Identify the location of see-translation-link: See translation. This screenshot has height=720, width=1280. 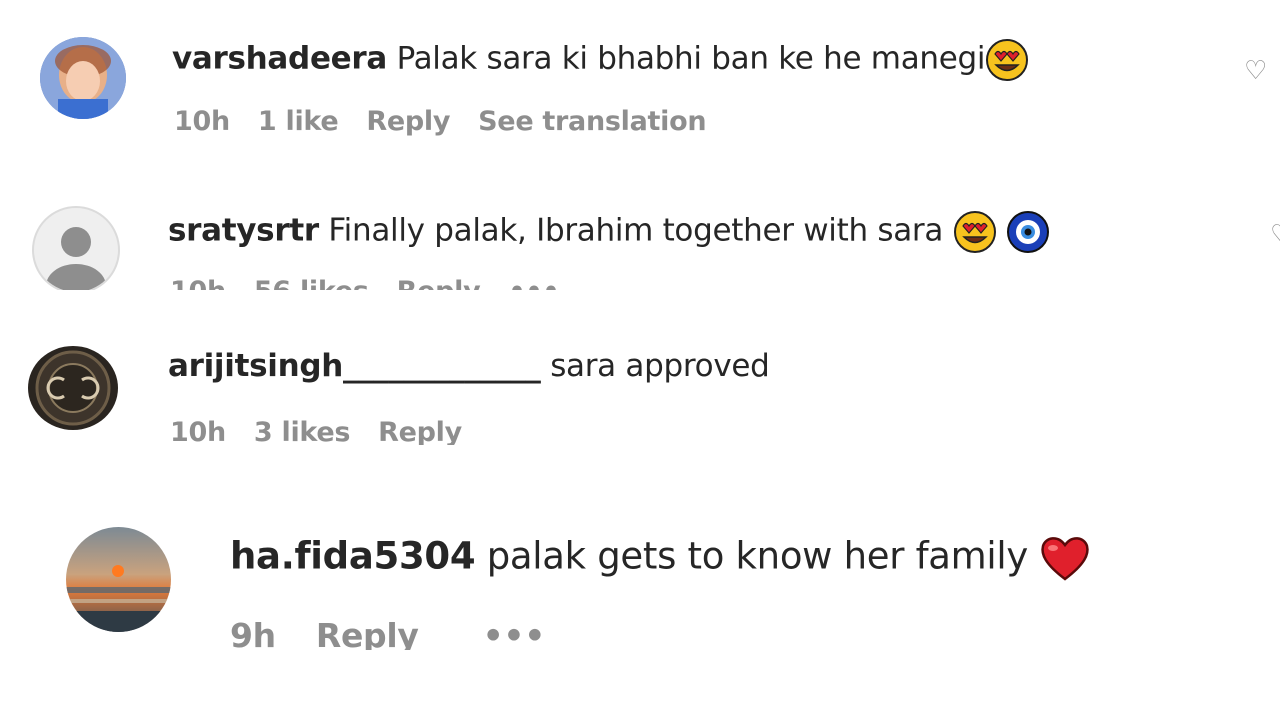
(592, 121).